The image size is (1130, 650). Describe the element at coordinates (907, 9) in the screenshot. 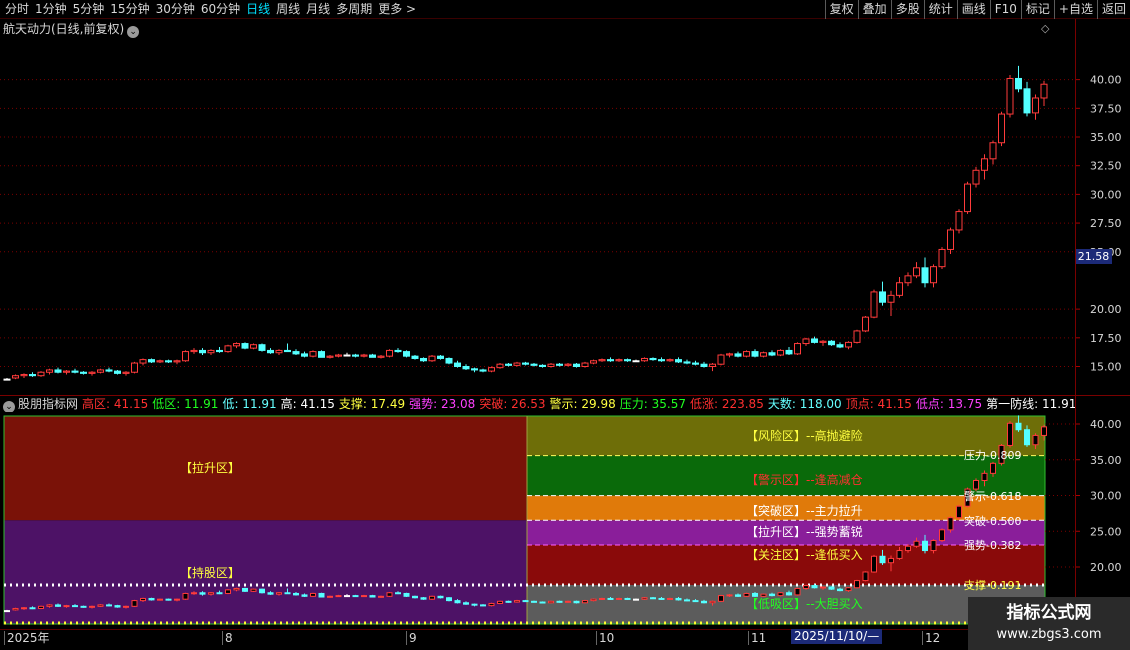

I see `tool-button: 多股` at that location.